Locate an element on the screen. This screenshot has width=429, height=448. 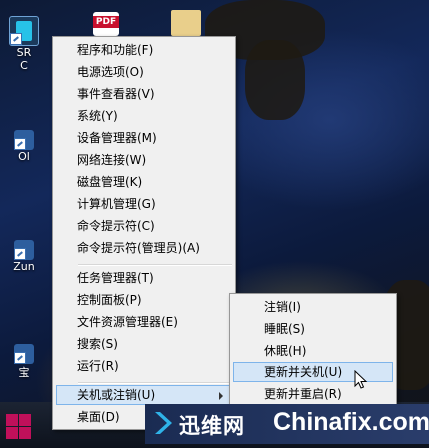
menu-item-event-viewer: 事件查看器(V) is located at coordinates (144, 94).